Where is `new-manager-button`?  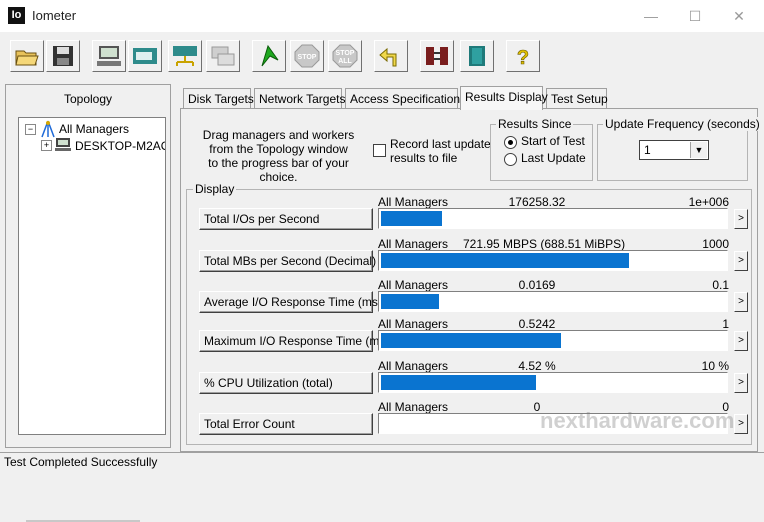 new-manager-button is located at coordinates (109, 56).